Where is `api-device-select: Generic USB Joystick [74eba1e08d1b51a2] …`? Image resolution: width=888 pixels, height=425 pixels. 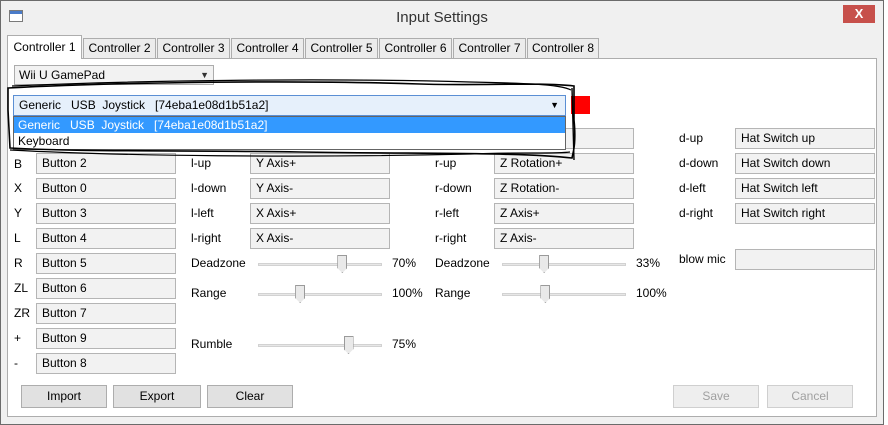
api-device-select: Generic USB Joystick [74eba1e08d1b51a2] … is located at coordinates (289, 105).